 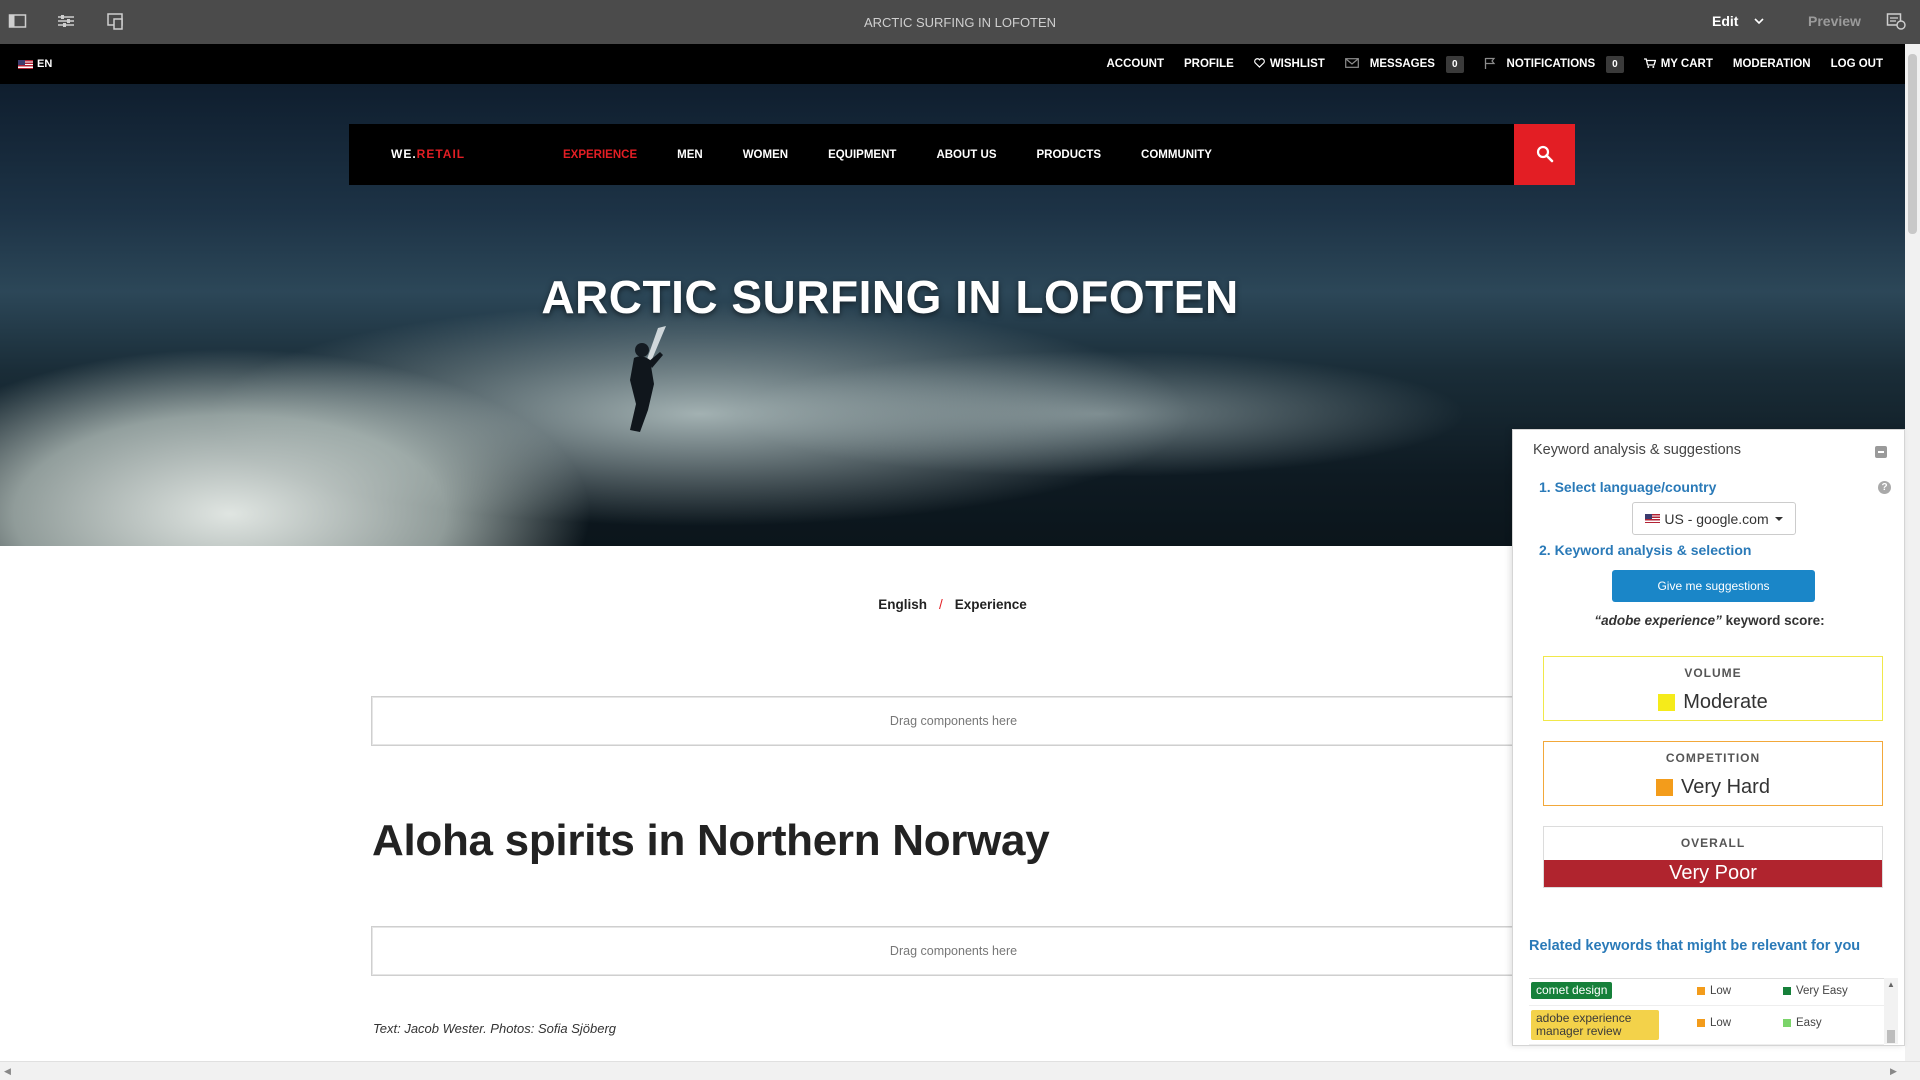 I want to click on competition-label: COMPETITION, so click(x=1713, y=758).